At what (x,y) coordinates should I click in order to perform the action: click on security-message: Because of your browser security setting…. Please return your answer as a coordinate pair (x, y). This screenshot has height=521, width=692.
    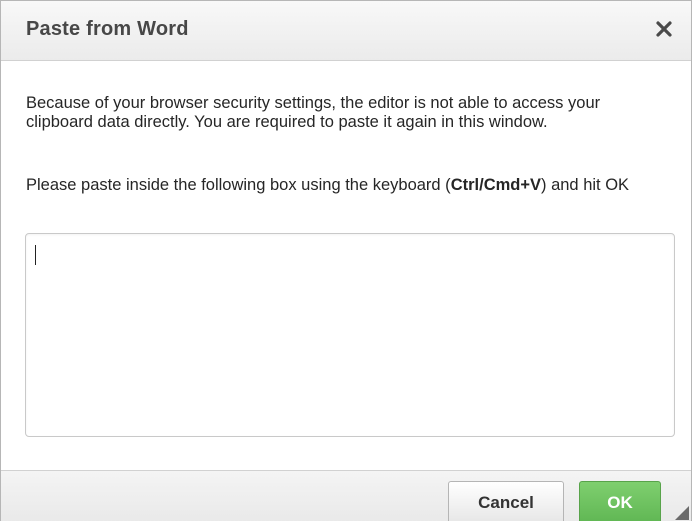
    Looking at the image, I should click on (313, 112).